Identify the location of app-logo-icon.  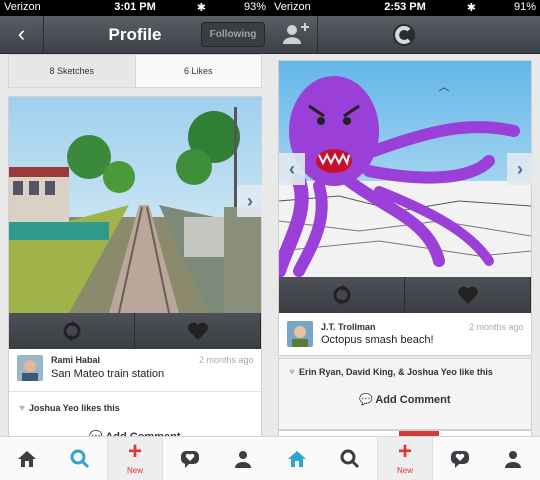
(404, 35).